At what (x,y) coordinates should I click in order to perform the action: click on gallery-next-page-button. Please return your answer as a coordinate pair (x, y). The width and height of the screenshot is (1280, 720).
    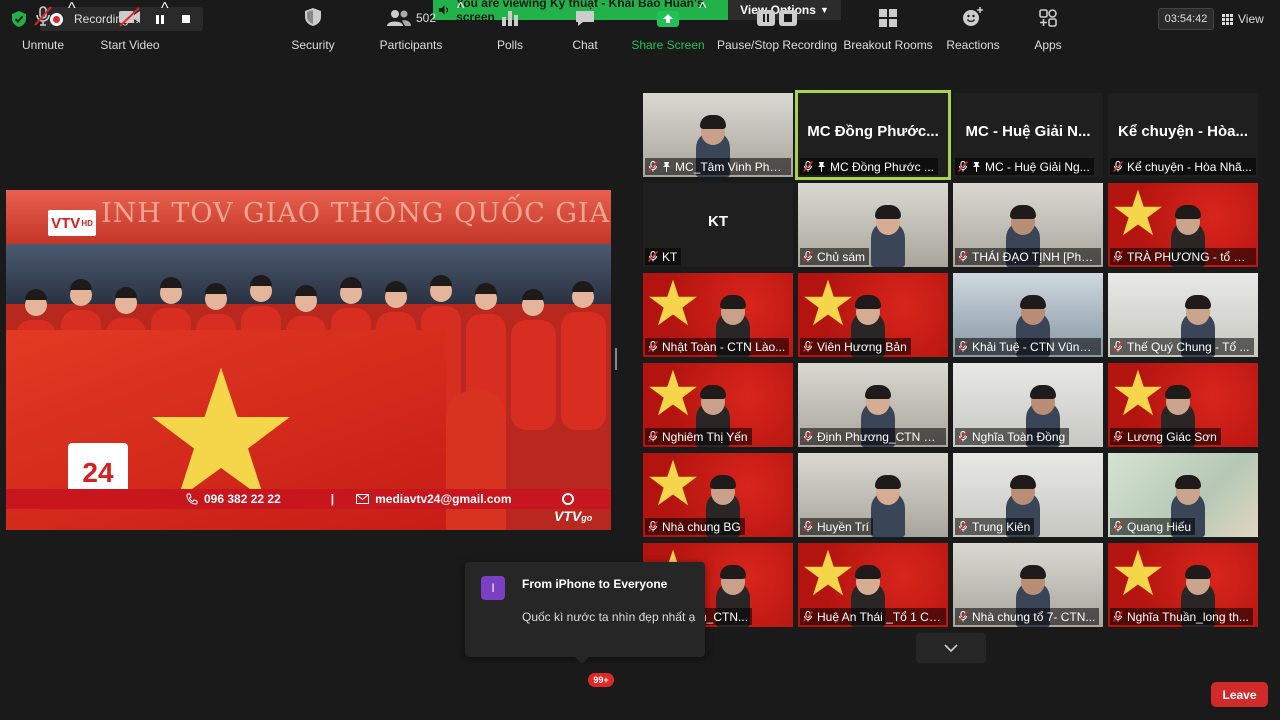
    Looking at the image, I should click on (951, 648).